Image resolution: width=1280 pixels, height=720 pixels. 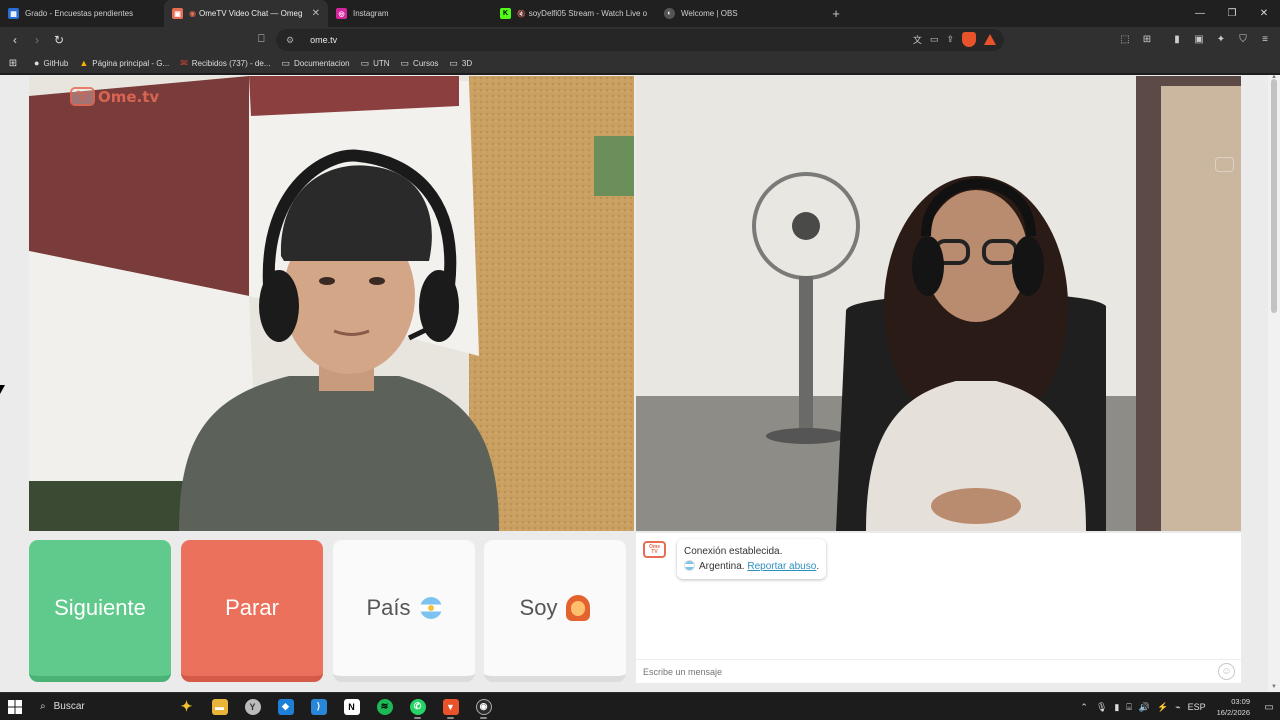 I want to click on bookmark-github: ● GitHub, so click(x=51, y=63).